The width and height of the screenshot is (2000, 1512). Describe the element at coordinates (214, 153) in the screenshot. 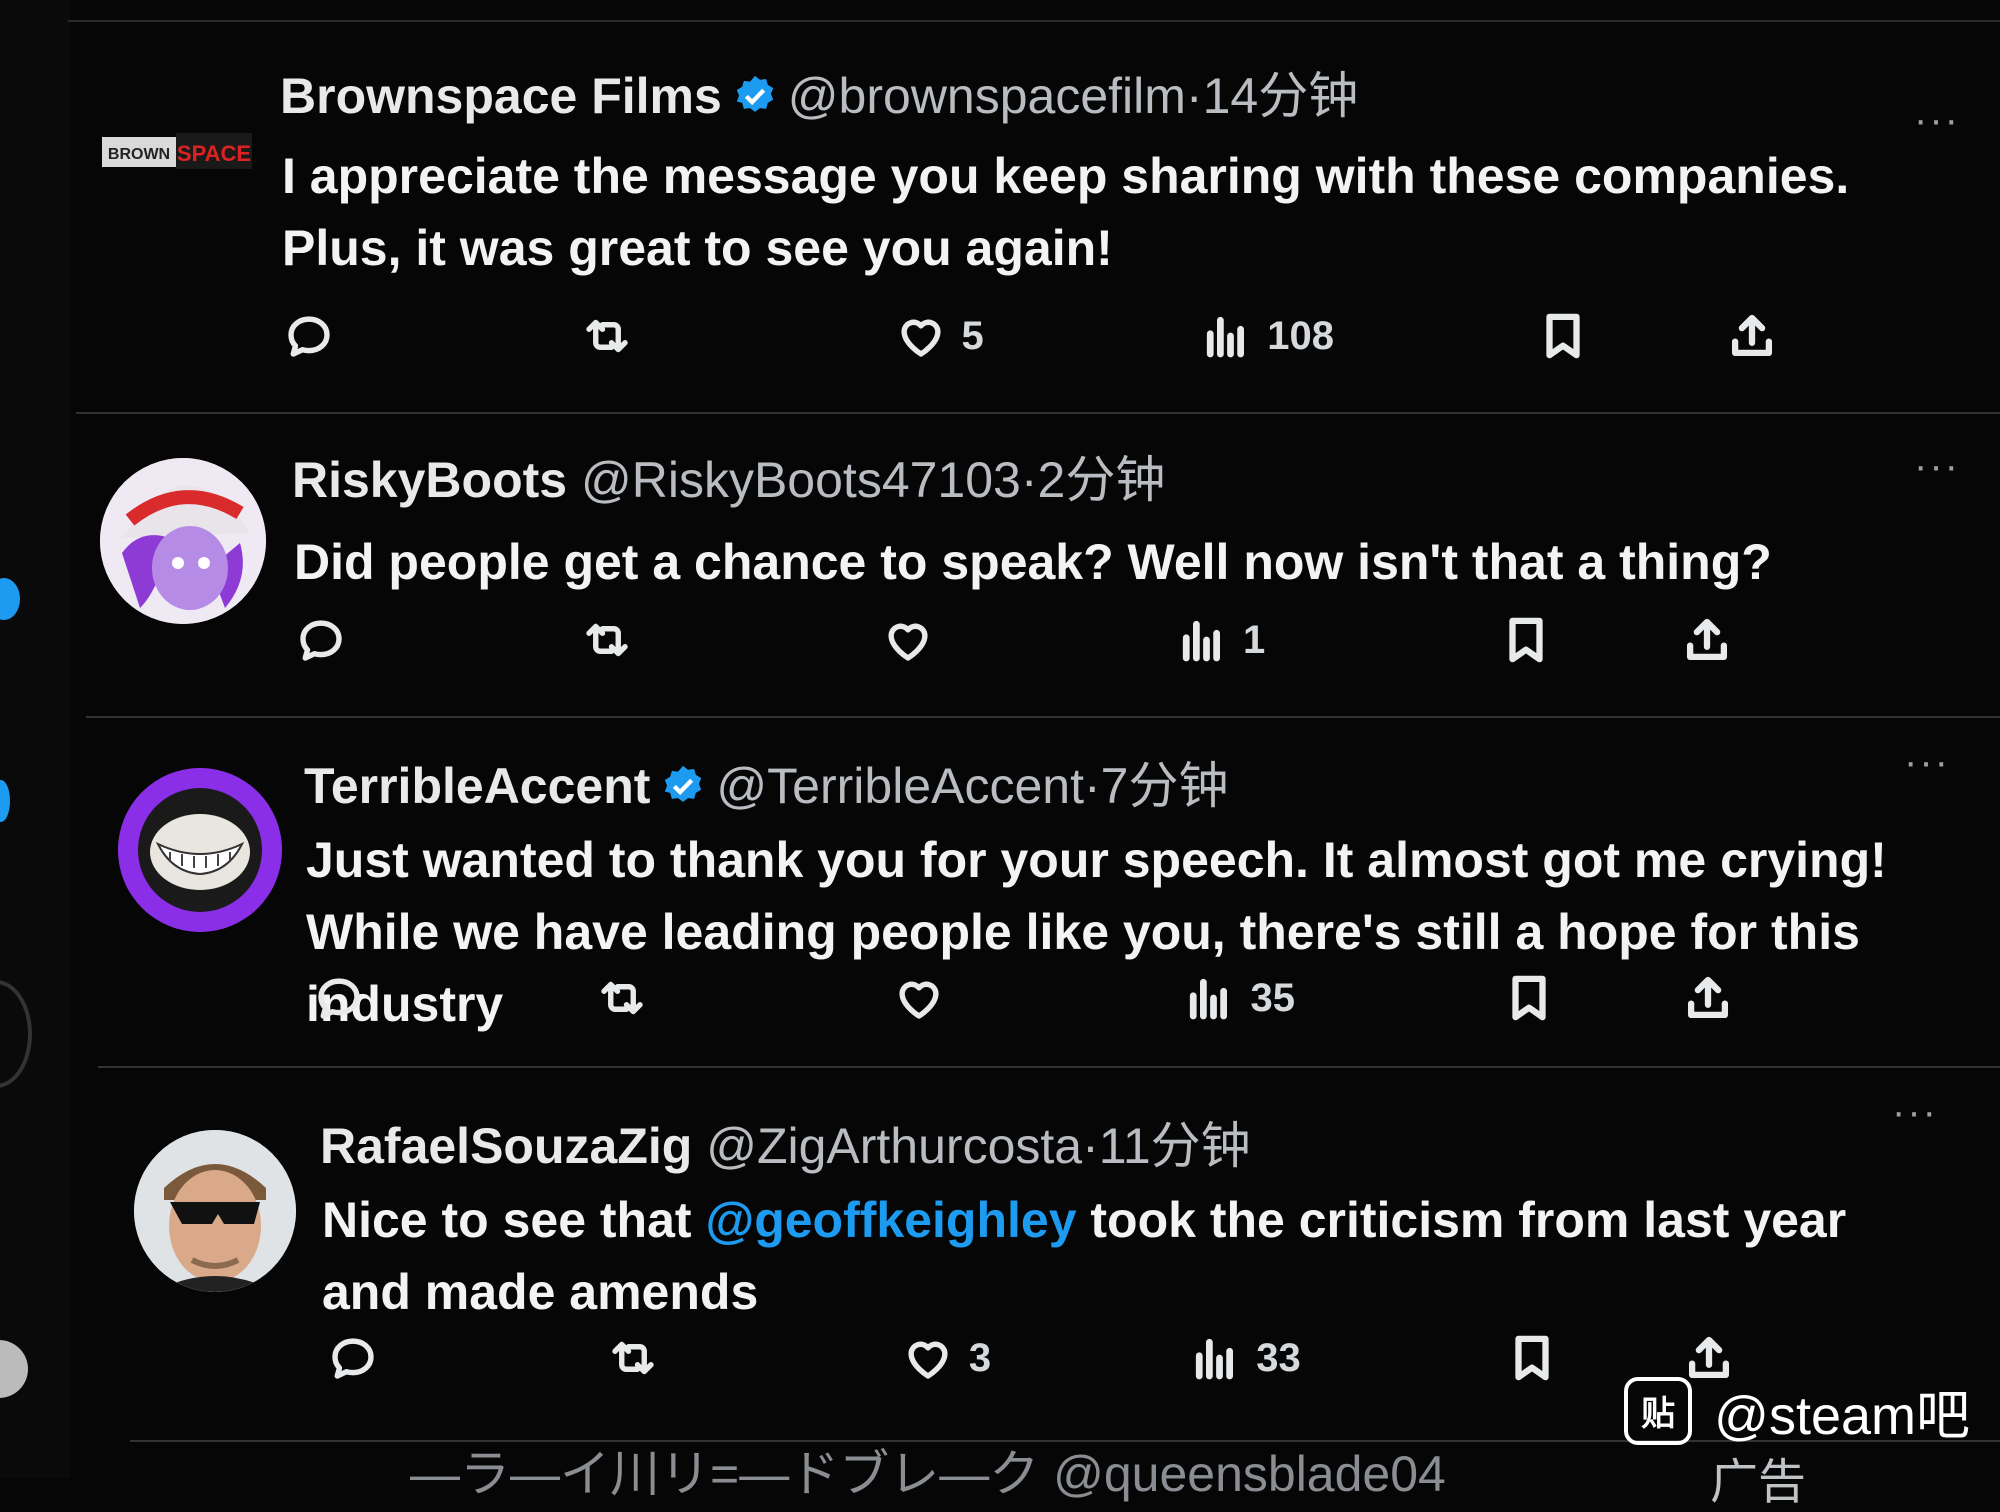

I see `svg-text: SPACE` at that location.